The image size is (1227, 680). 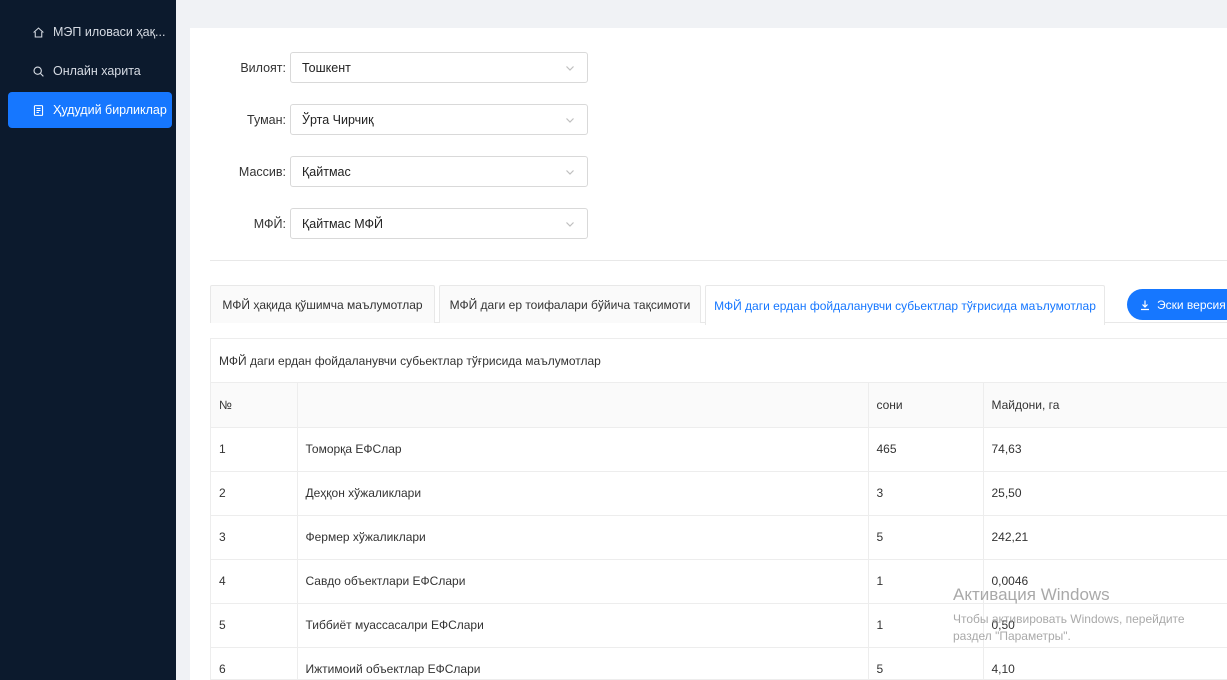 What do you see at coordinates (1105, 625) in the screenshot?
I see `table-cell: 0,50` at bounding box center [1105, 625].